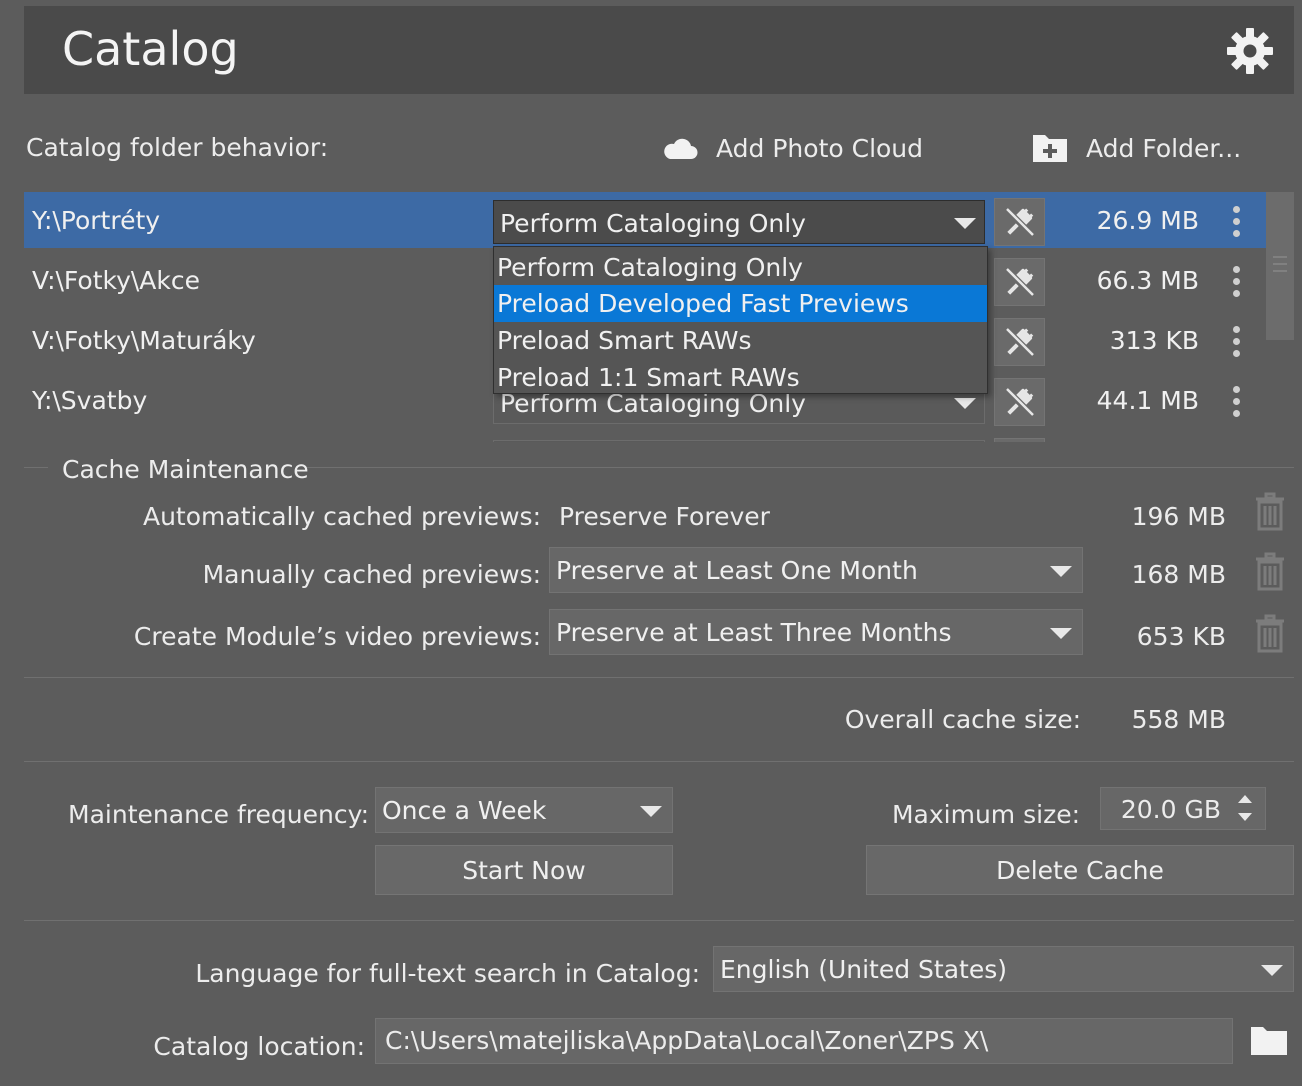 The height and width of the screenshot is (1086, 1302). What do you see at coordinates (740, 340) in the screenshot?
I see `dropdown-option: Preload Smart RAWs` at bounding box center [740, 340].